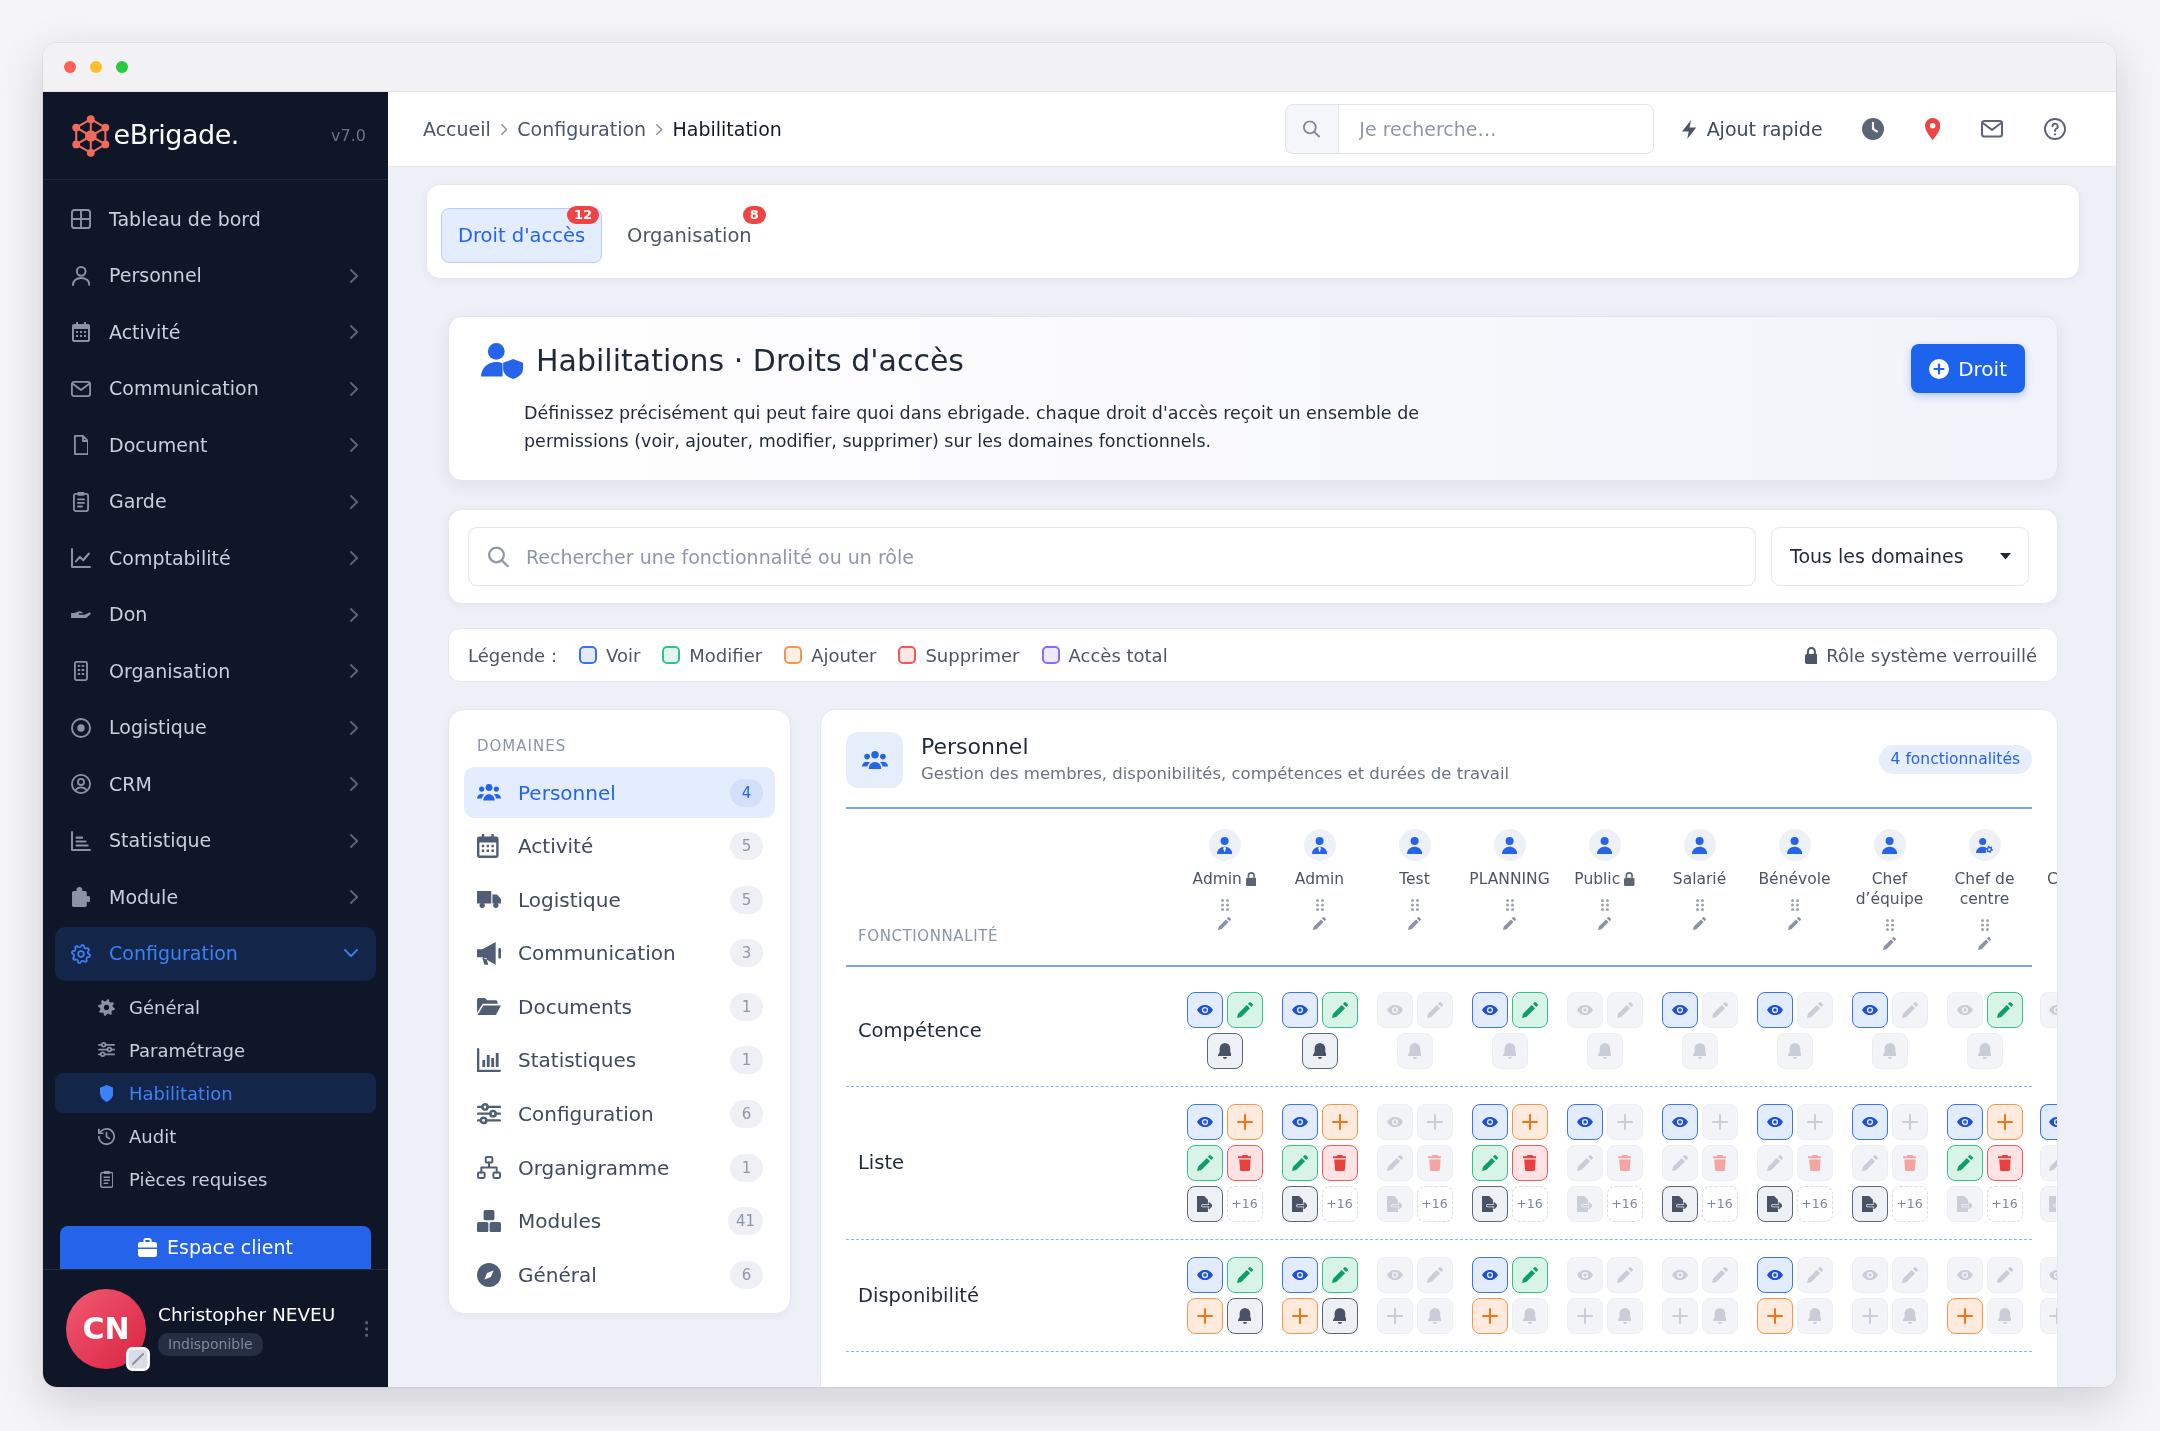  What do you see at coordinates (1872, 129) in the screenshot?
I see `clock-icon` at bounding box center [1872, 129].